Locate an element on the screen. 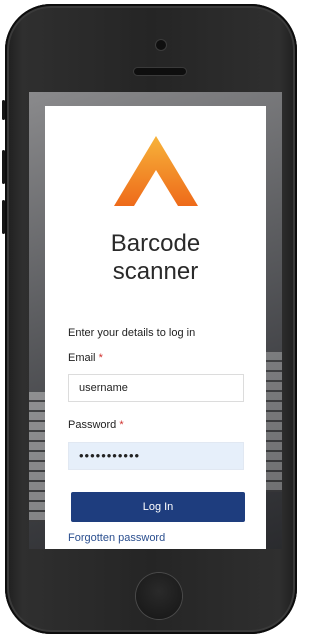 The height and width of the screenshot is (637, 320). forgotten-password-link: Forgotten password is located at coordinates (116, 538).